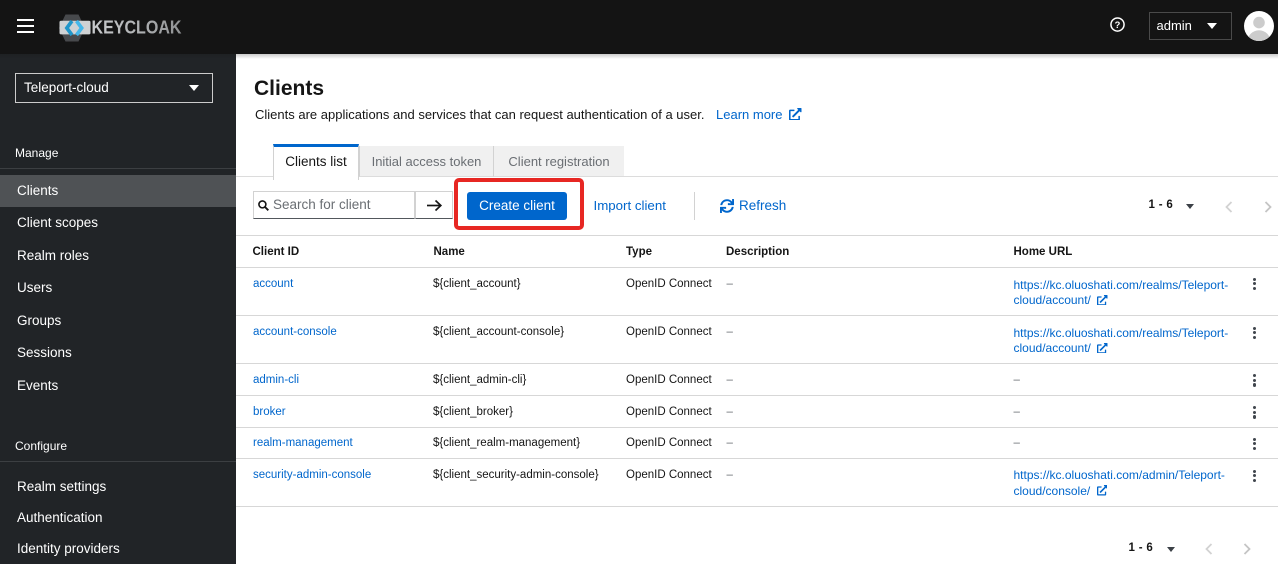 Image resolution: width=1284 pixels, height=564 pixels. Describe the element at coordinates (137, 27) in the screenshot. I see `svg-text: KEYCLOAK` at that location.